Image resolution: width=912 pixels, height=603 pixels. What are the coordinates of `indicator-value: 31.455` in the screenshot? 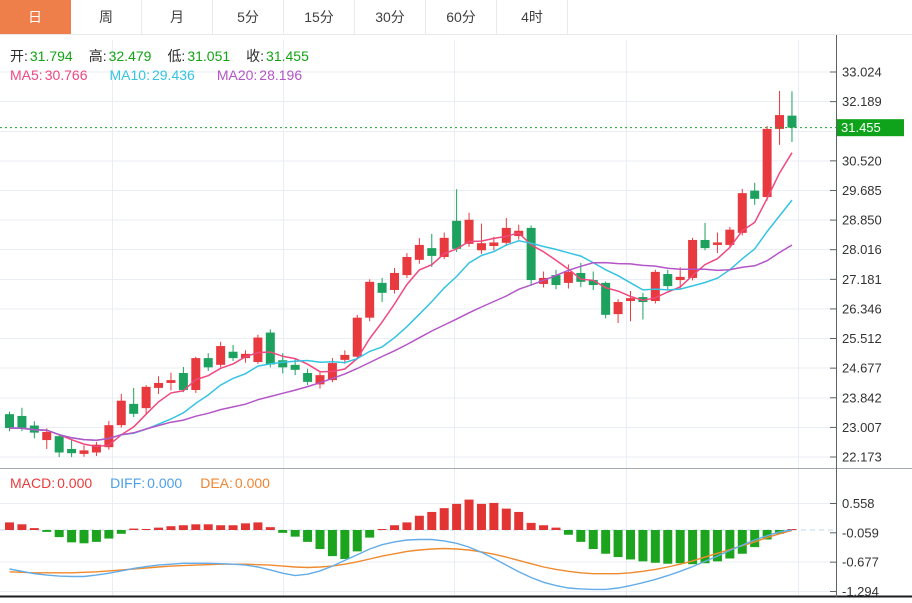 It's located at (287, 56).